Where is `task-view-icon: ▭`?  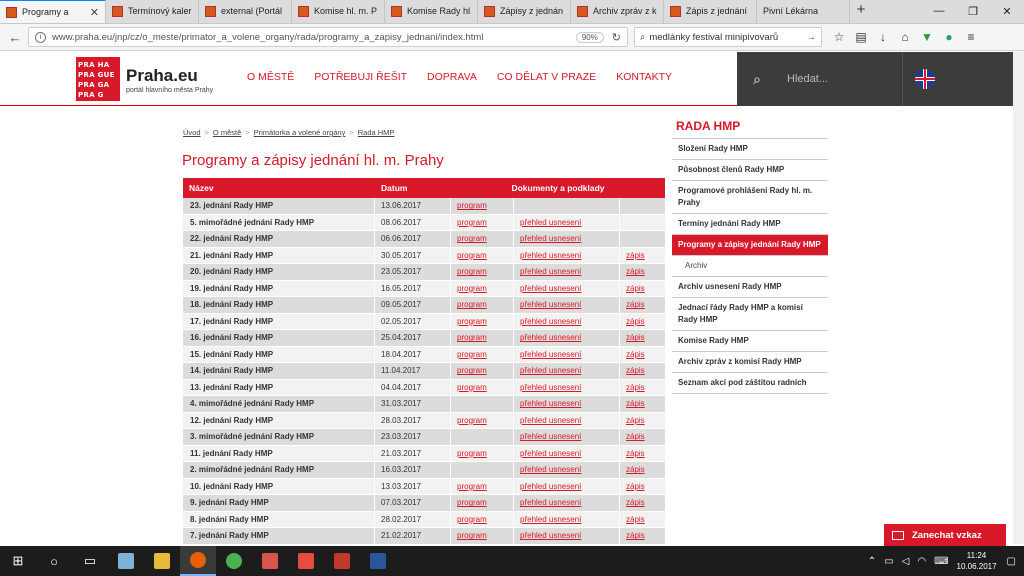
task-view-icon: ▭ is located at coordinates (90, 561).